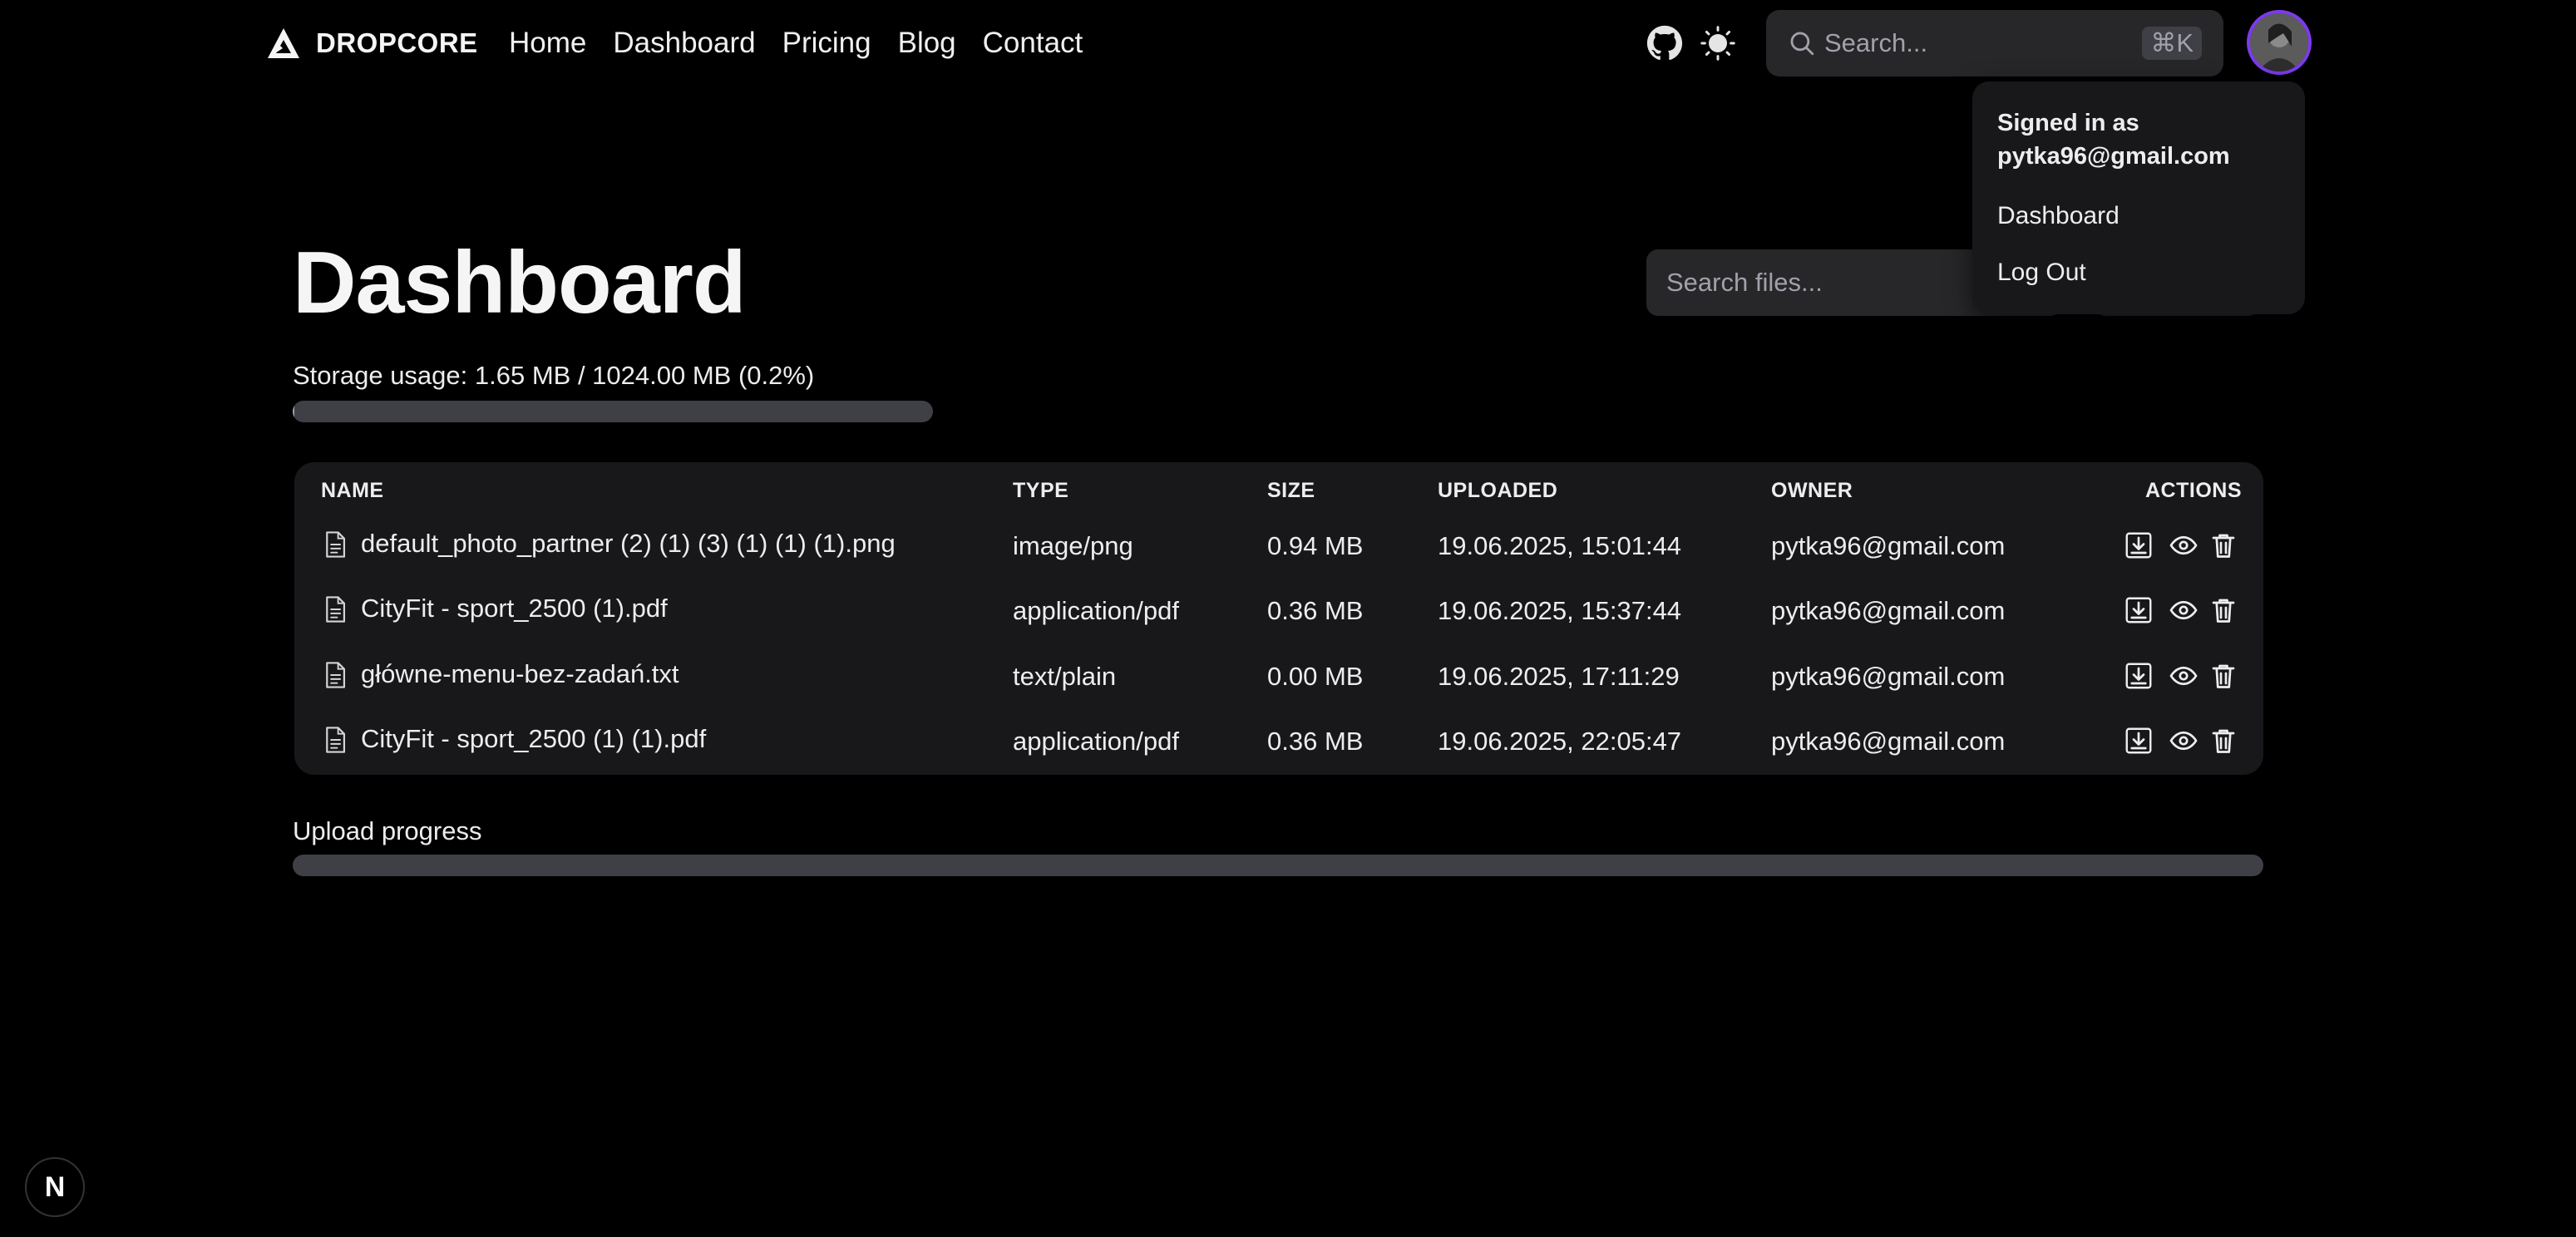  What do you see at coordinates (1040, 491) in the screenshot?
I see `header-type: TYPE` at bounding box center [1040, 491].